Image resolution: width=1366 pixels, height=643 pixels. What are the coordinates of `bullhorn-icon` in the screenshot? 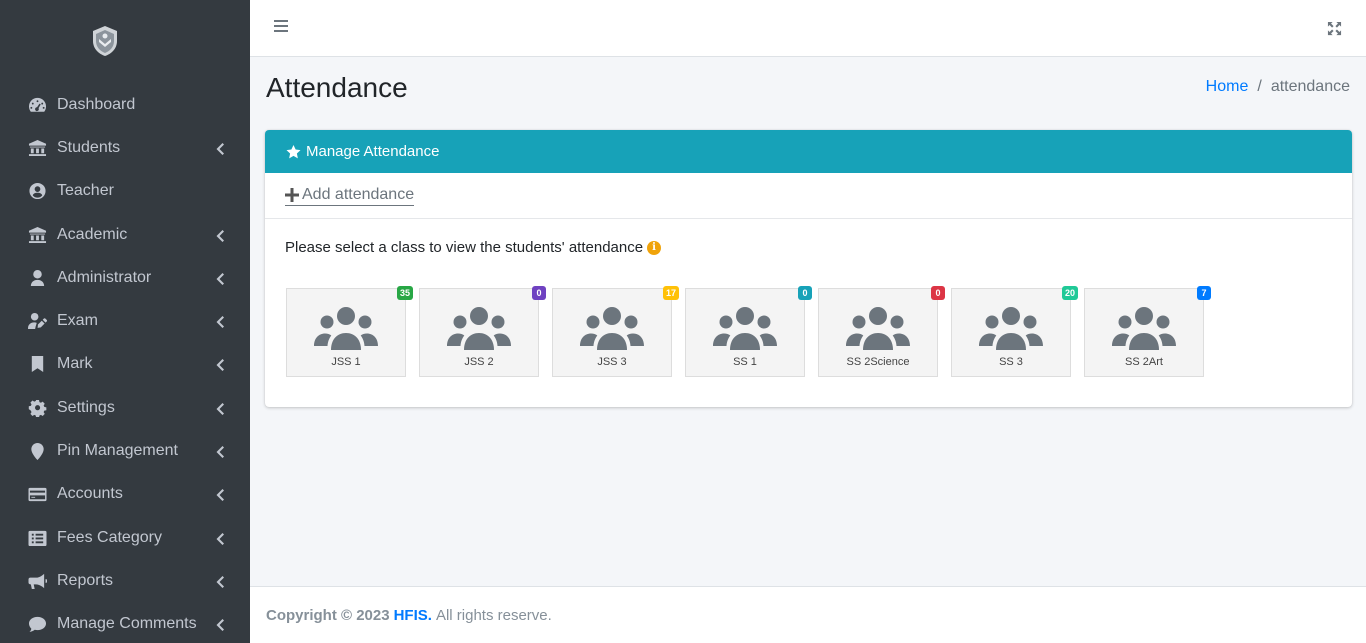 It's located at (37, 581).